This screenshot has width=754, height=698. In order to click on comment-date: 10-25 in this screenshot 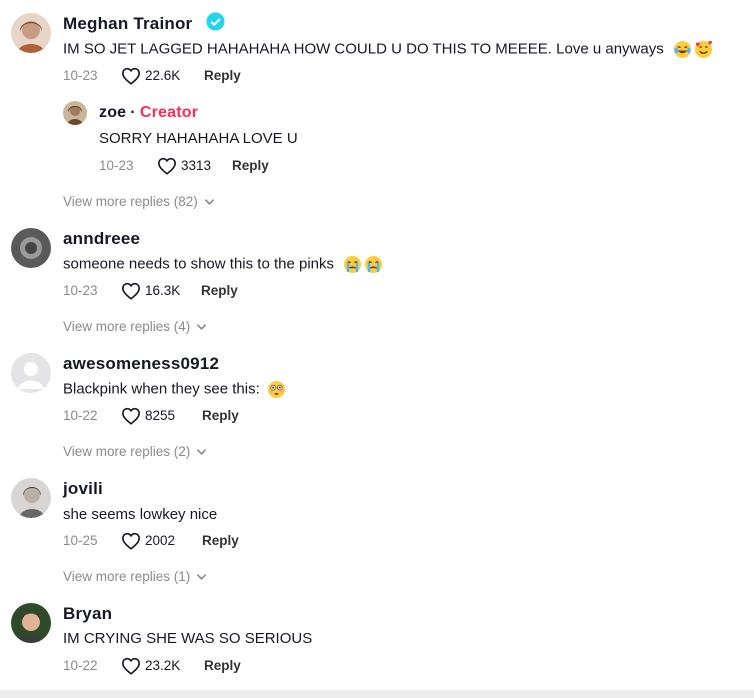, I will do `click(80, 540)`.